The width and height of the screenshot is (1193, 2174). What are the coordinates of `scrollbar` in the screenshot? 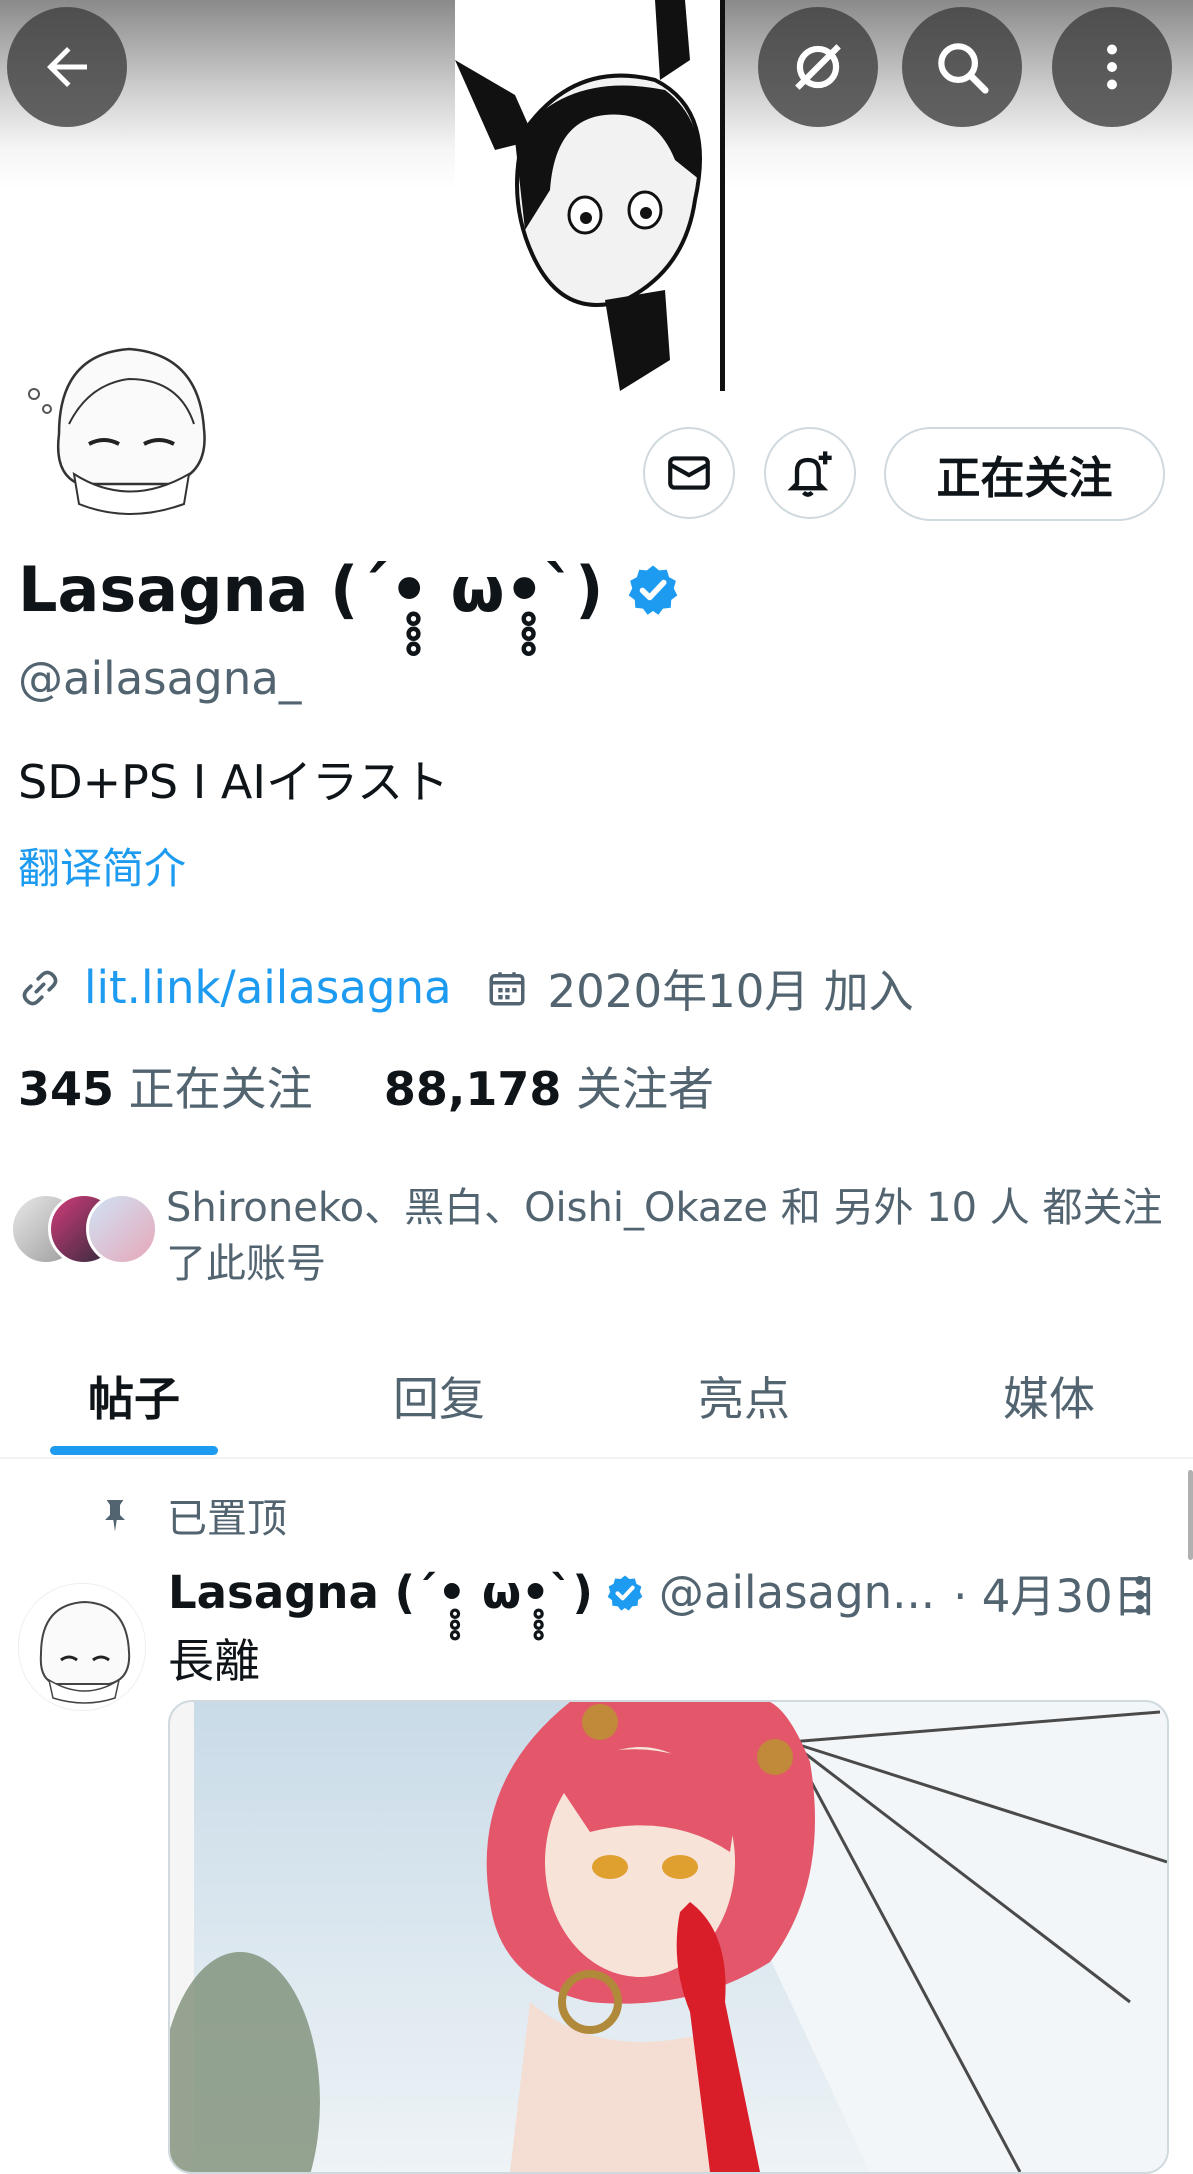 It's located at (1190, 1515).